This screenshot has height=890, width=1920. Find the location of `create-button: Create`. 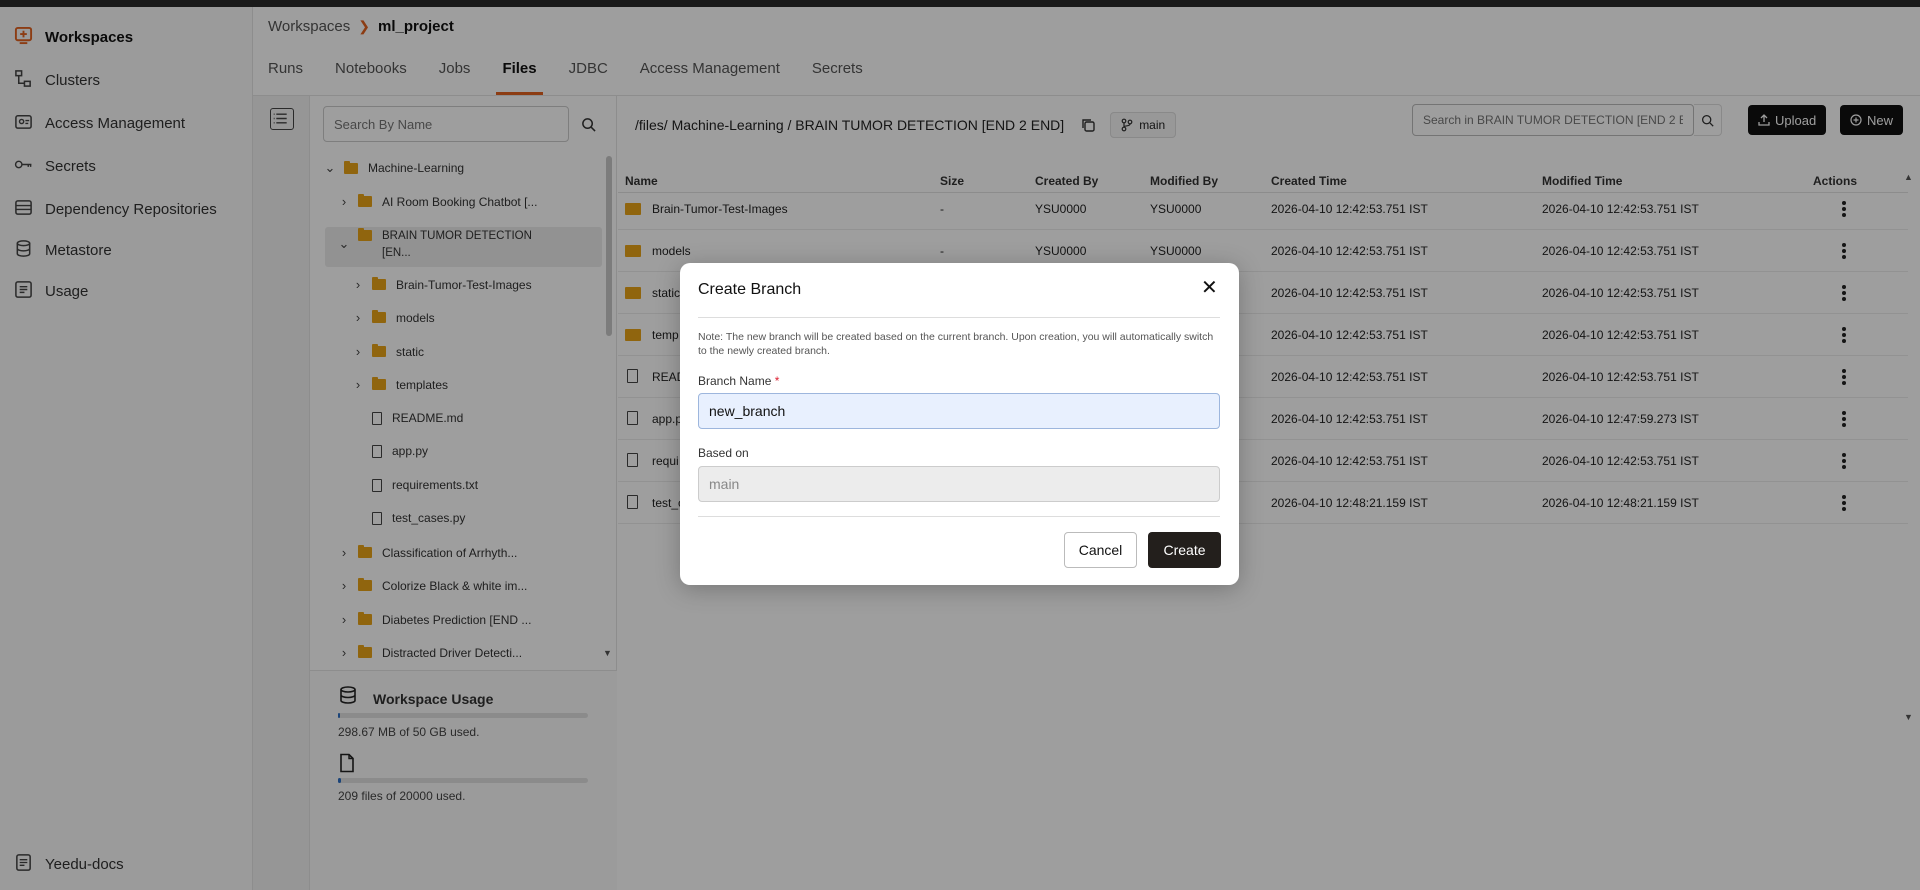

create-button: Create is located at coordinates (1184, 550).